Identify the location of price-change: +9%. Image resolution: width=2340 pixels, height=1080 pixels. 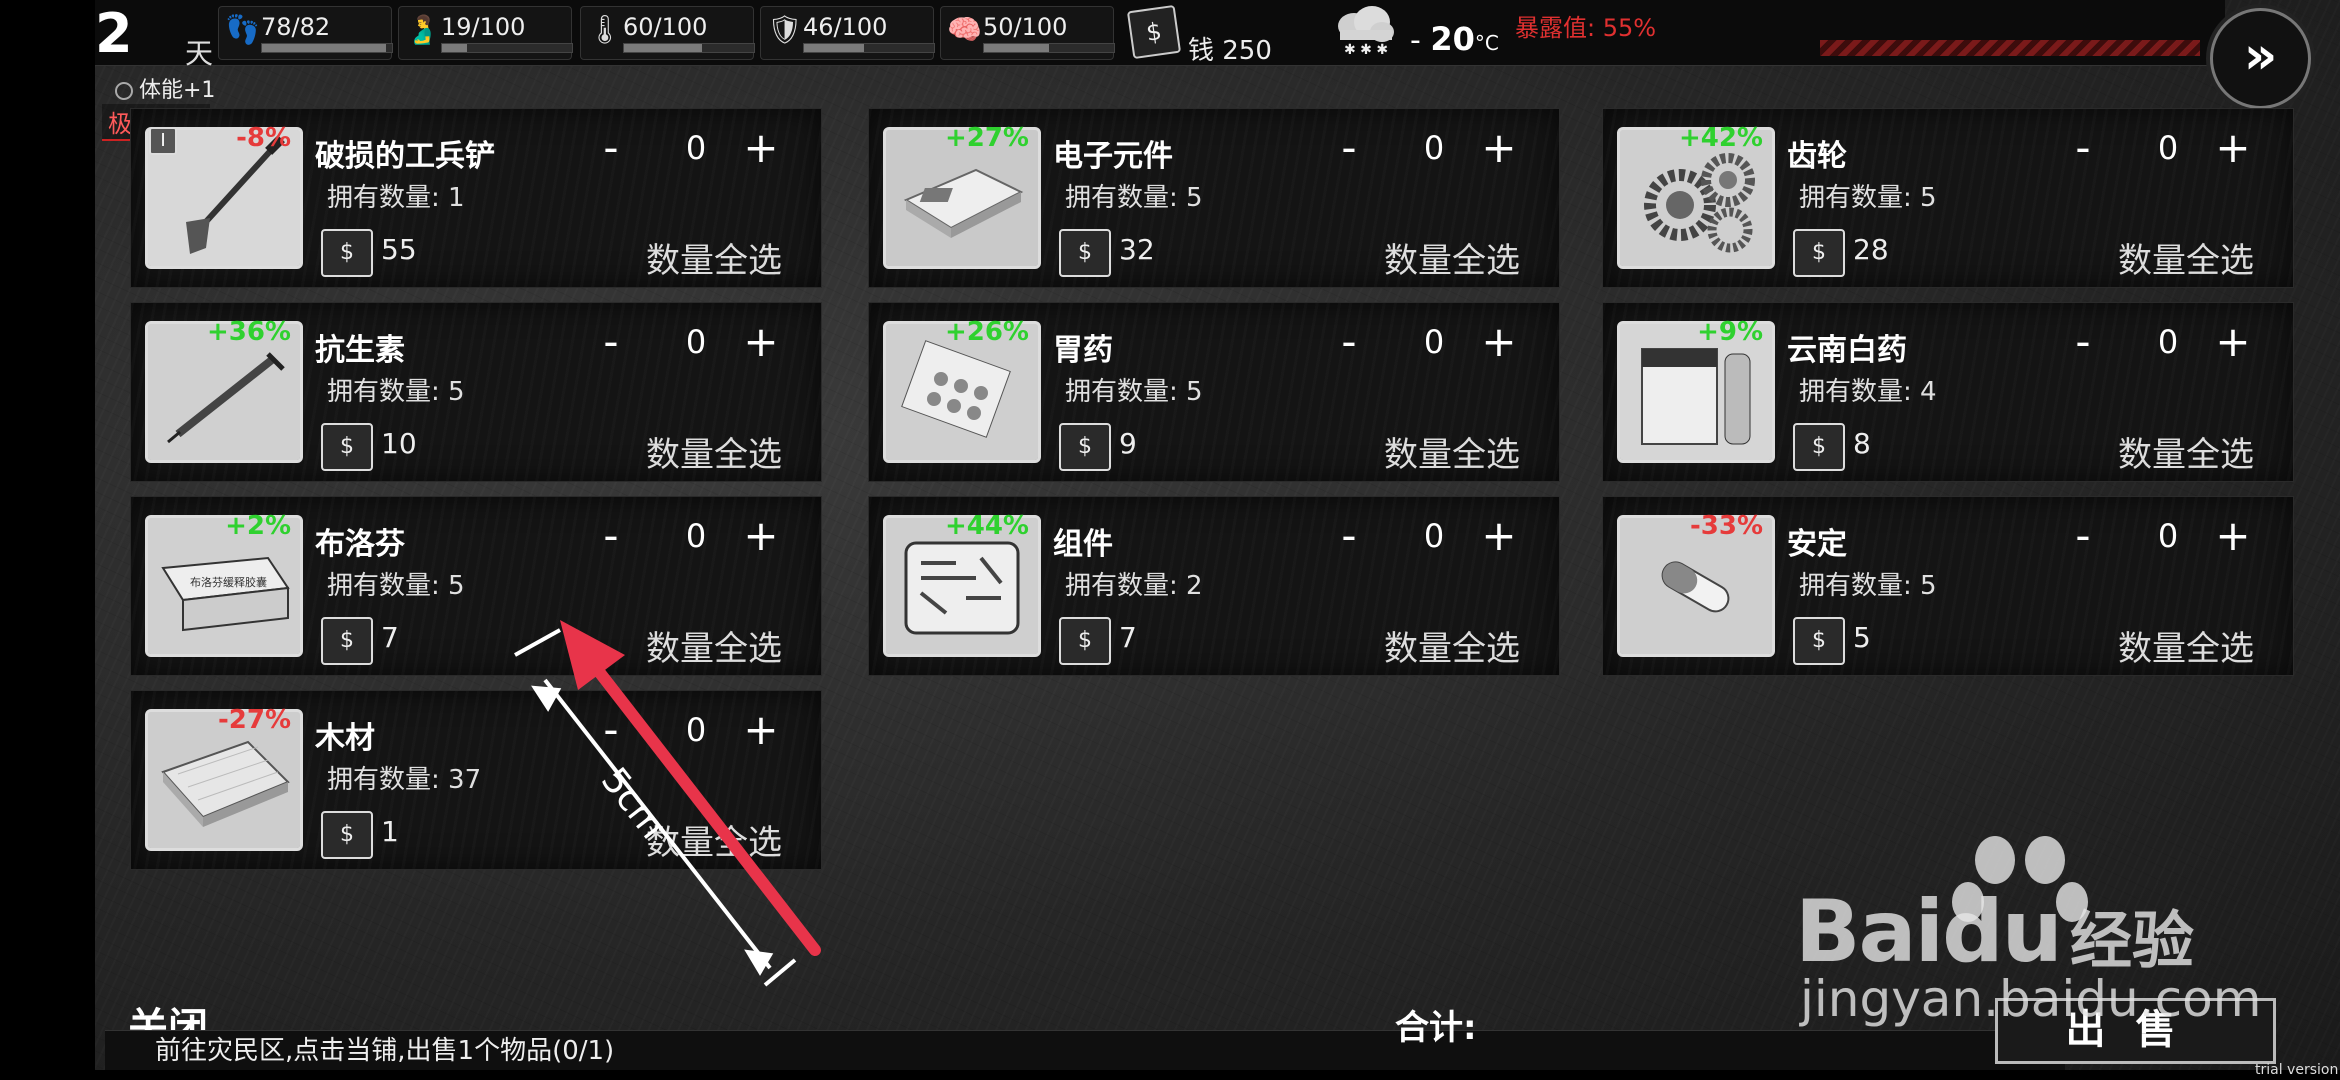
(1730, 332).